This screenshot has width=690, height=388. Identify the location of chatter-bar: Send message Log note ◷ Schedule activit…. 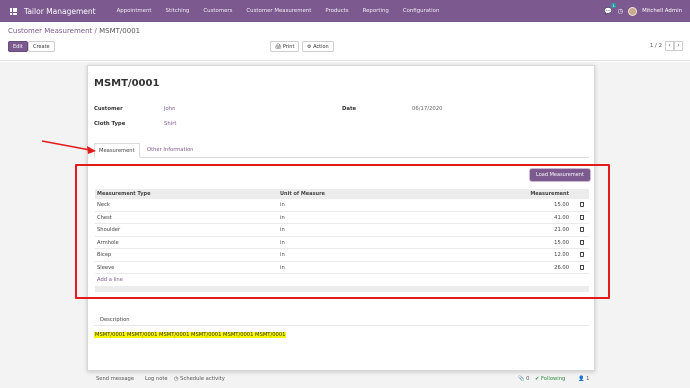
(345, 381).